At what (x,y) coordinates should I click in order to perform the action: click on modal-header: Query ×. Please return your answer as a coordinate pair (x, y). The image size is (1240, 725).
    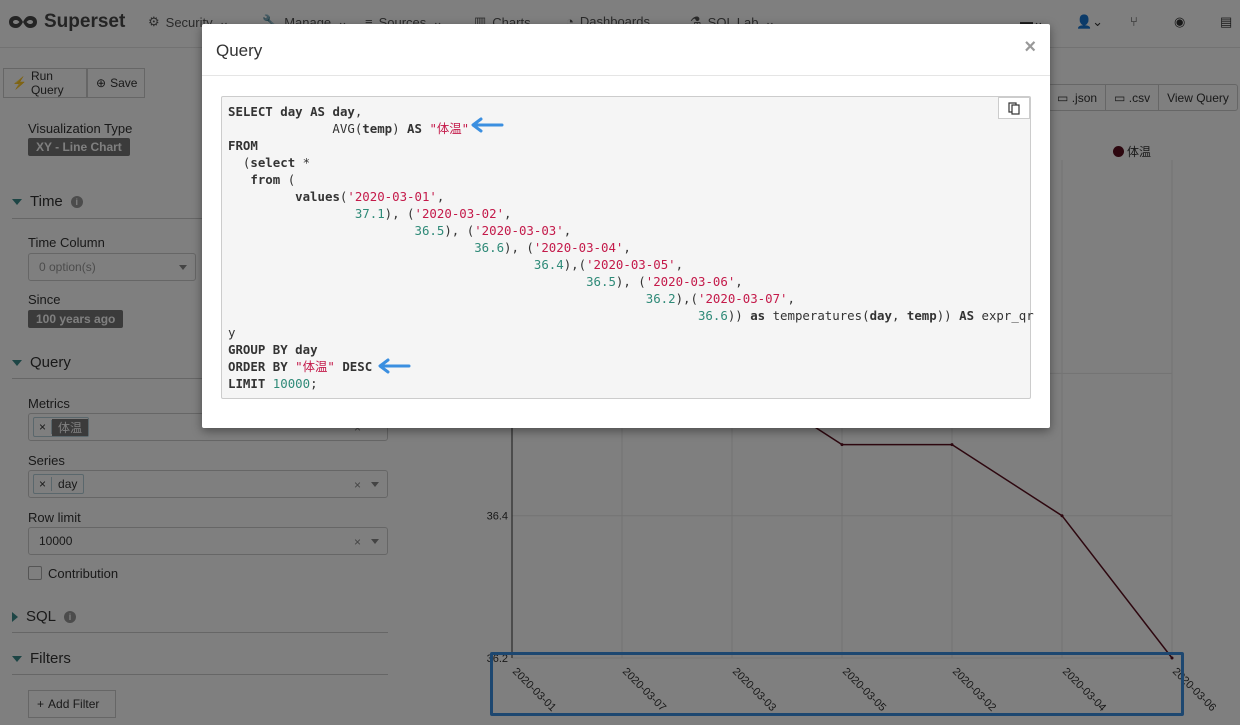
    Looking at the image, I should click on (626, 50).